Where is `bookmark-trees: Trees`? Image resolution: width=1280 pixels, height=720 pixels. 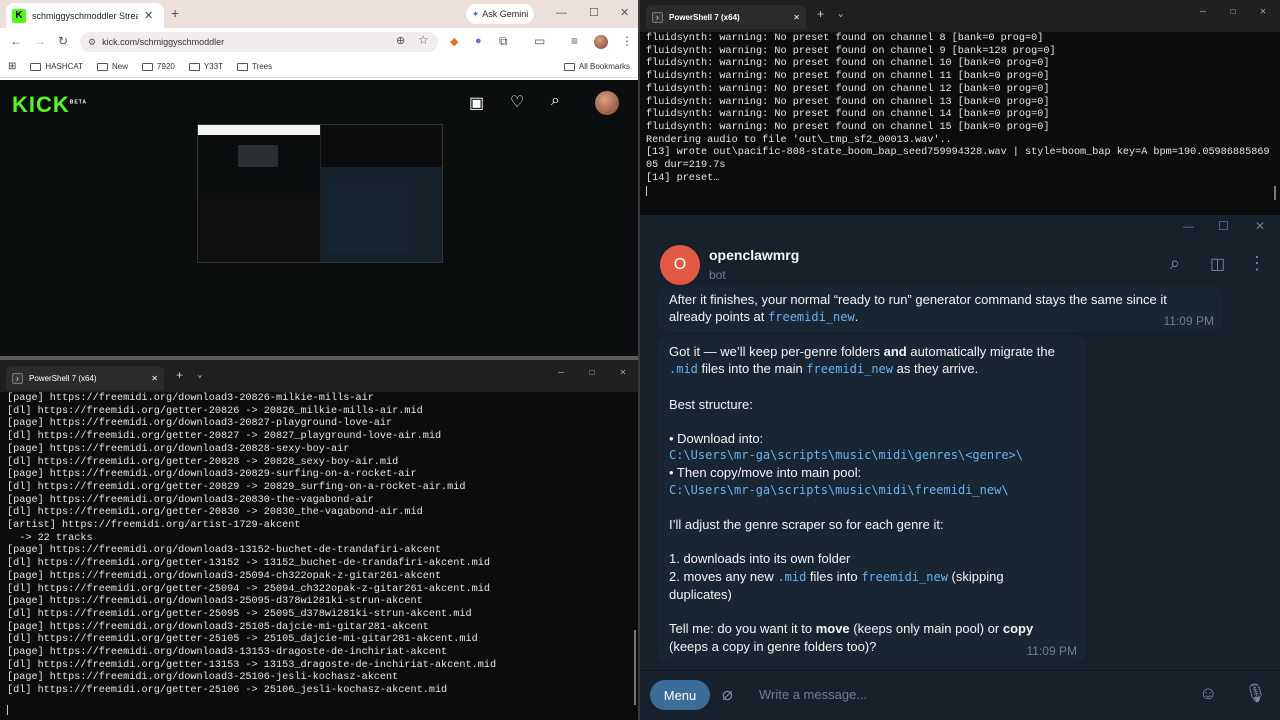 bookmark-trees: Trees is located at coordinates (254, 66).